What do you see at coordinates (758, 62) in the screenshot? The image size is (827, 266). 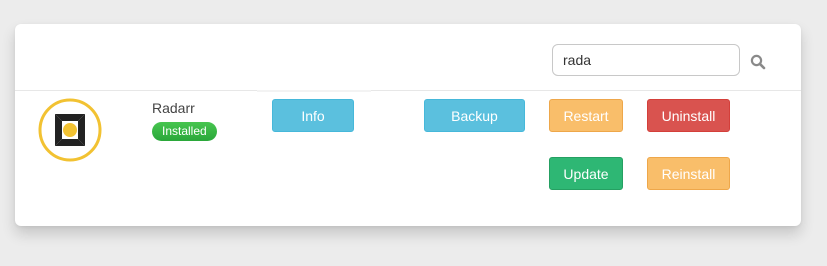 I see `search-icon` at bounding box center [758, 62].